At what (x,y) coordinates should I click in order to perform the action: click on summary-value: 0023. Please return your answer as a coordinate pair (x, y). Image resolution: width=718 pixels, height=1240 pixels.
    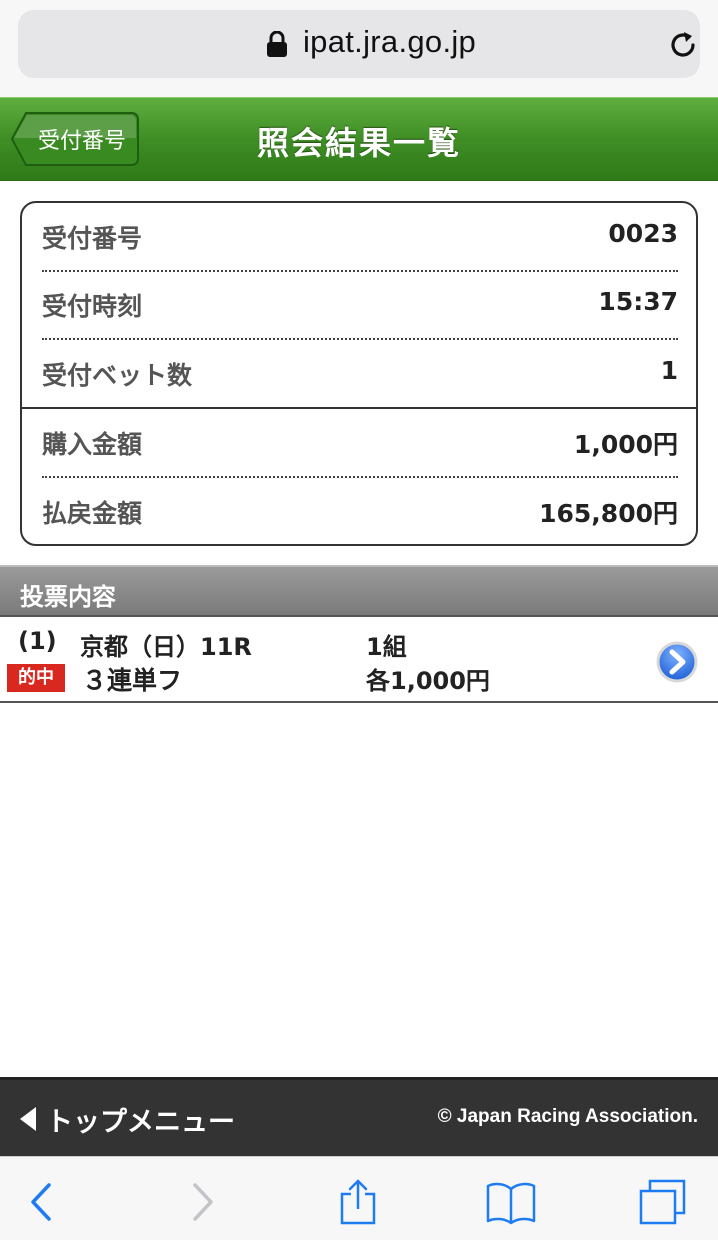
    Looking at the image, I should click on (643, 233).